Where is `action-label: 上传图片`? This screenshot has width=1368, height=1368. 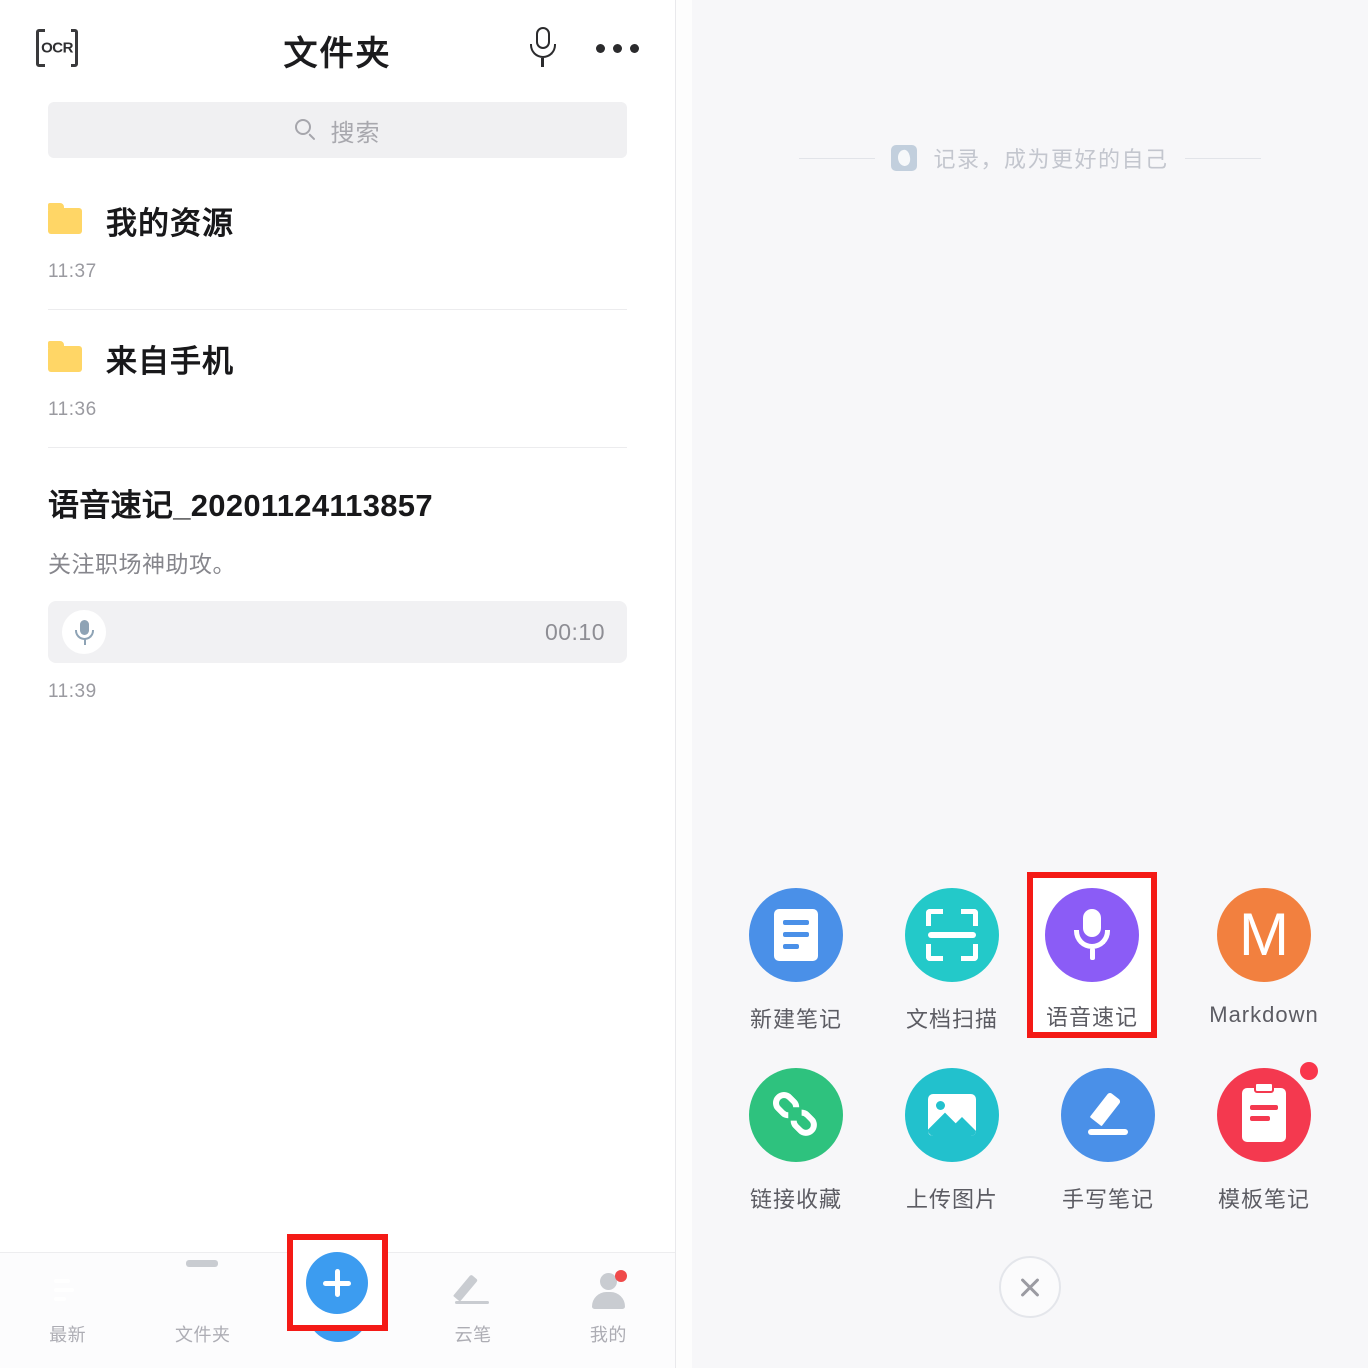
action-label: 上传图片 is located at coordinates (951, 1199).